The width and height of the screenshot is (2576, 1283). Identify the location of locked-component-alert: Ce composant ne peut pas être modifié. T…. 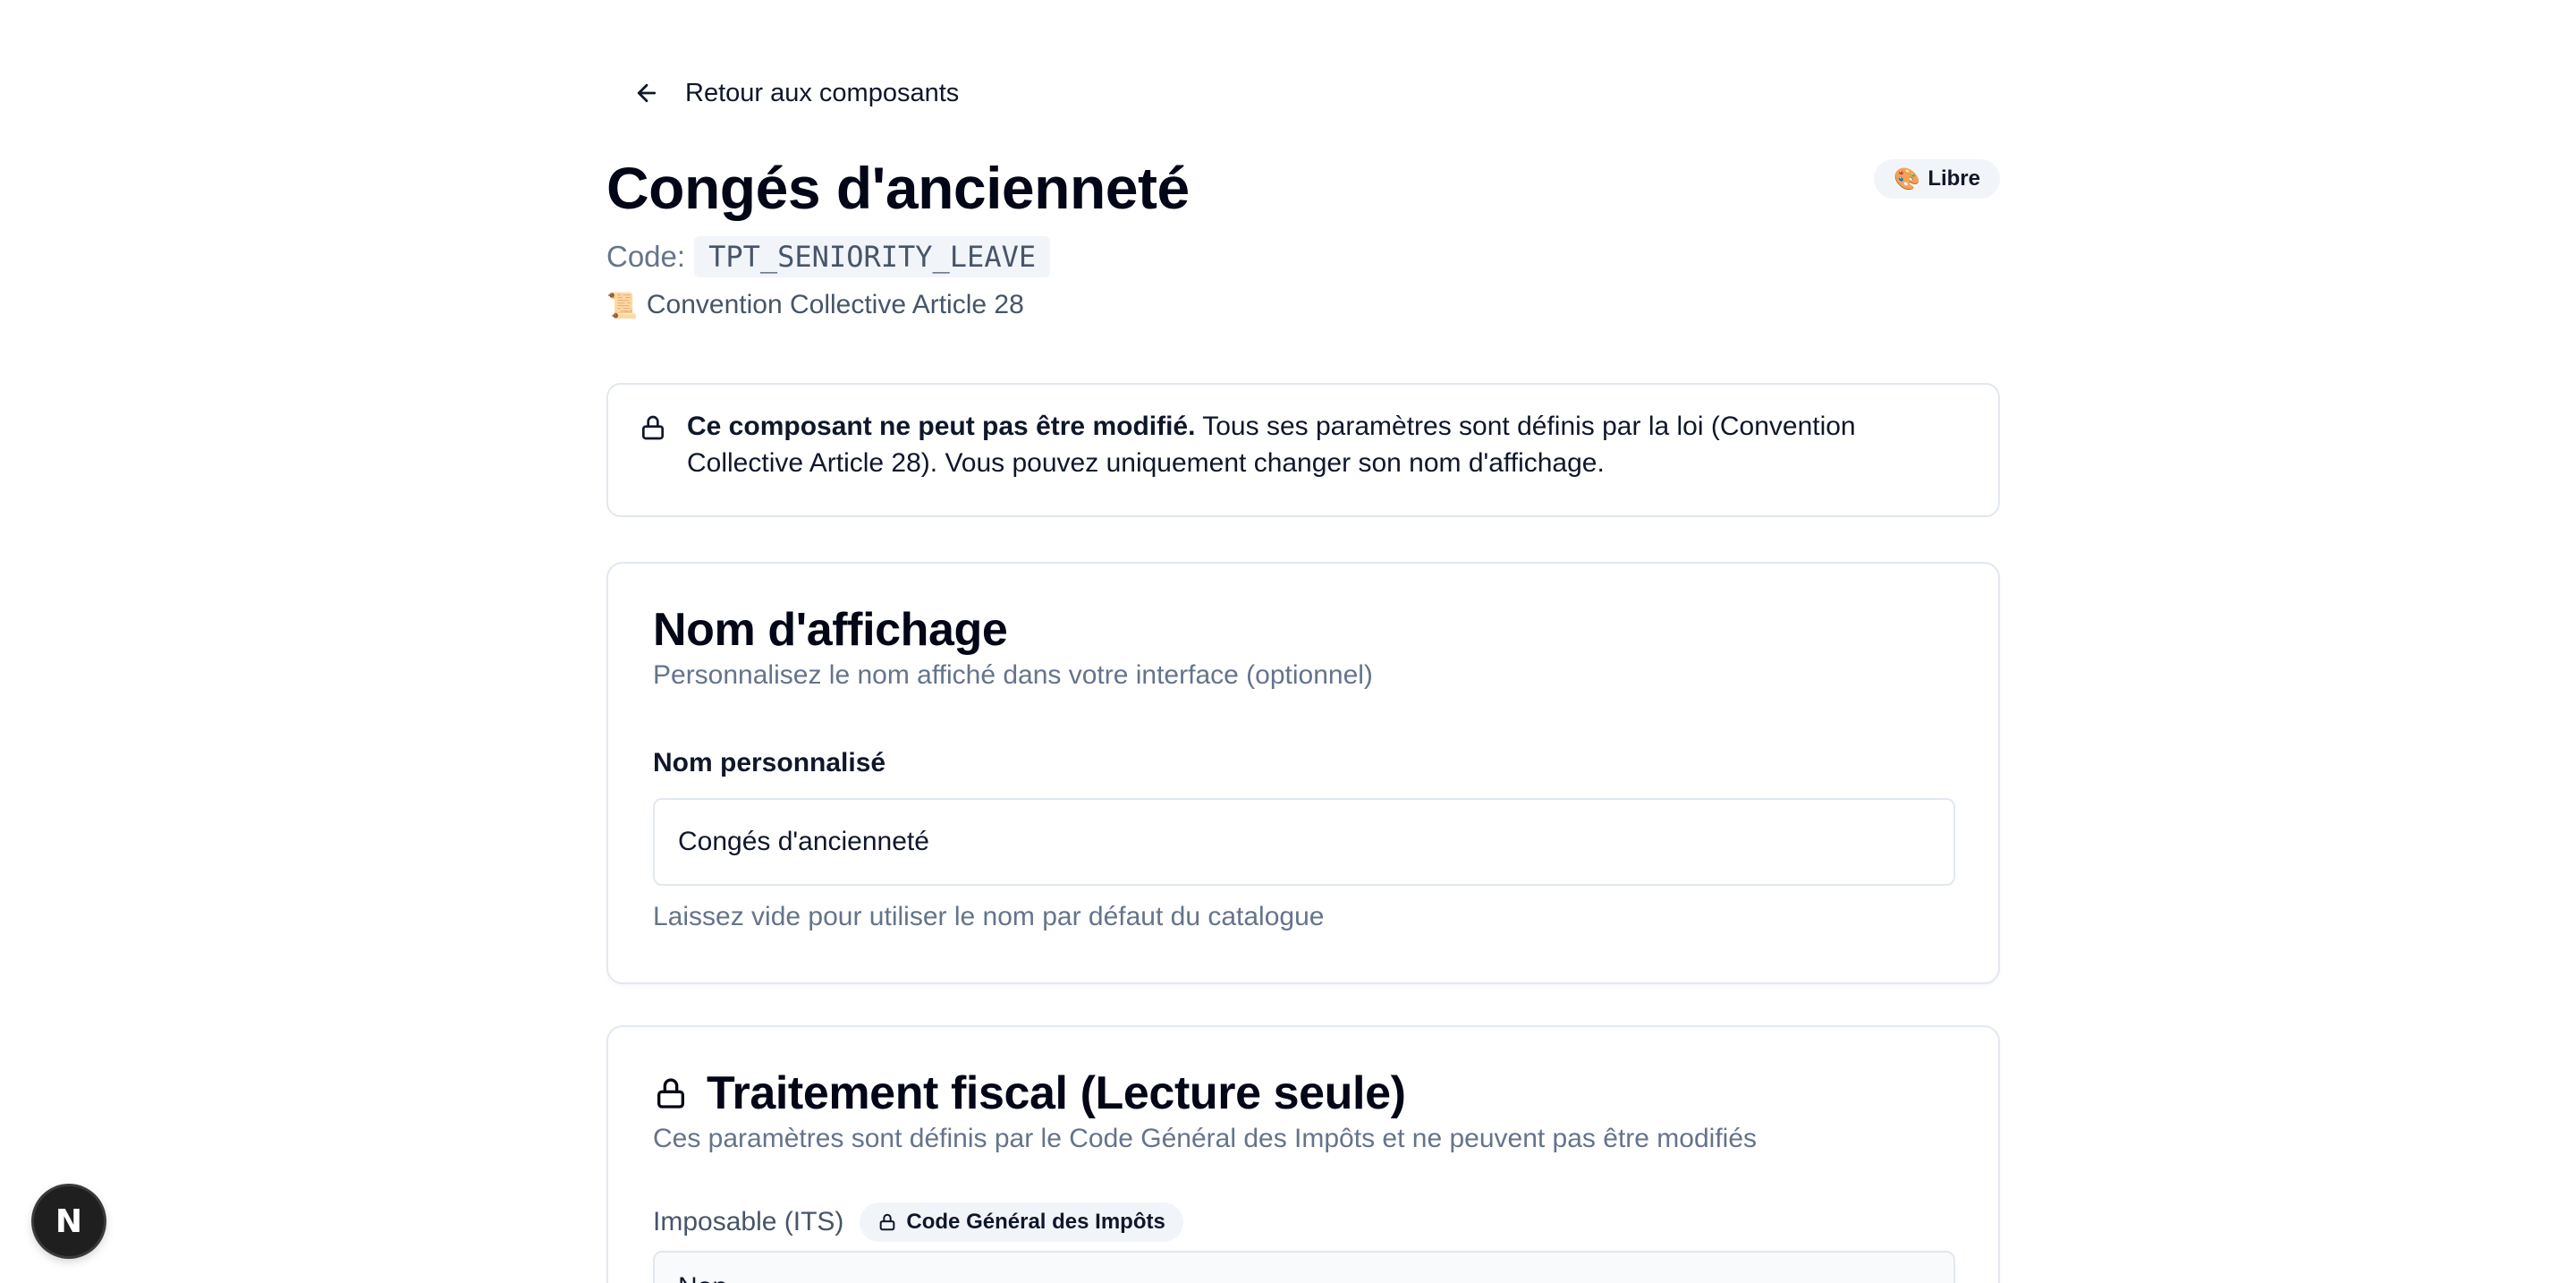
(1303, 450).